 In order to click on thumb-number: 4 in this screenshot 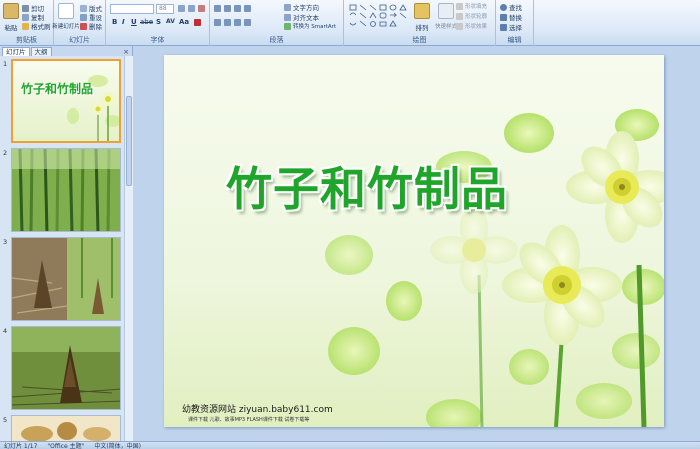, I will do `click(5, 331)`.